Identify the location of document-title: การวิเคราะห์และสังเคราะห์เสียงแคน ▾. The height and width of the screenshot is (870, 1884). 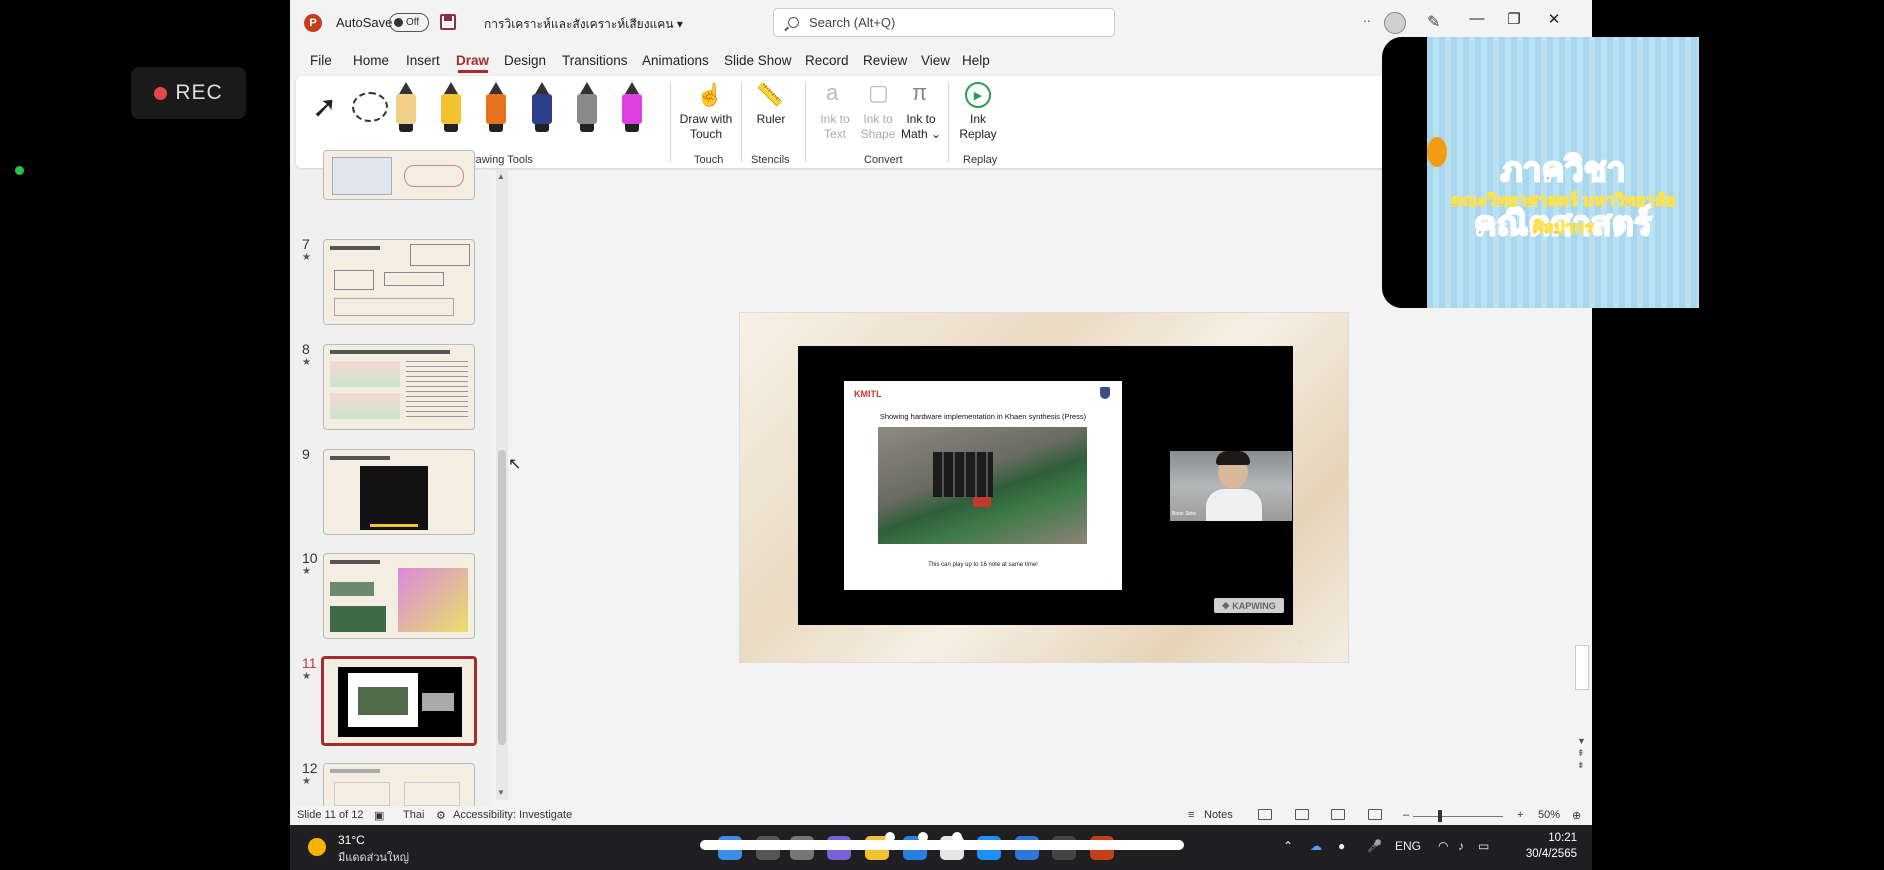
(583, 24).